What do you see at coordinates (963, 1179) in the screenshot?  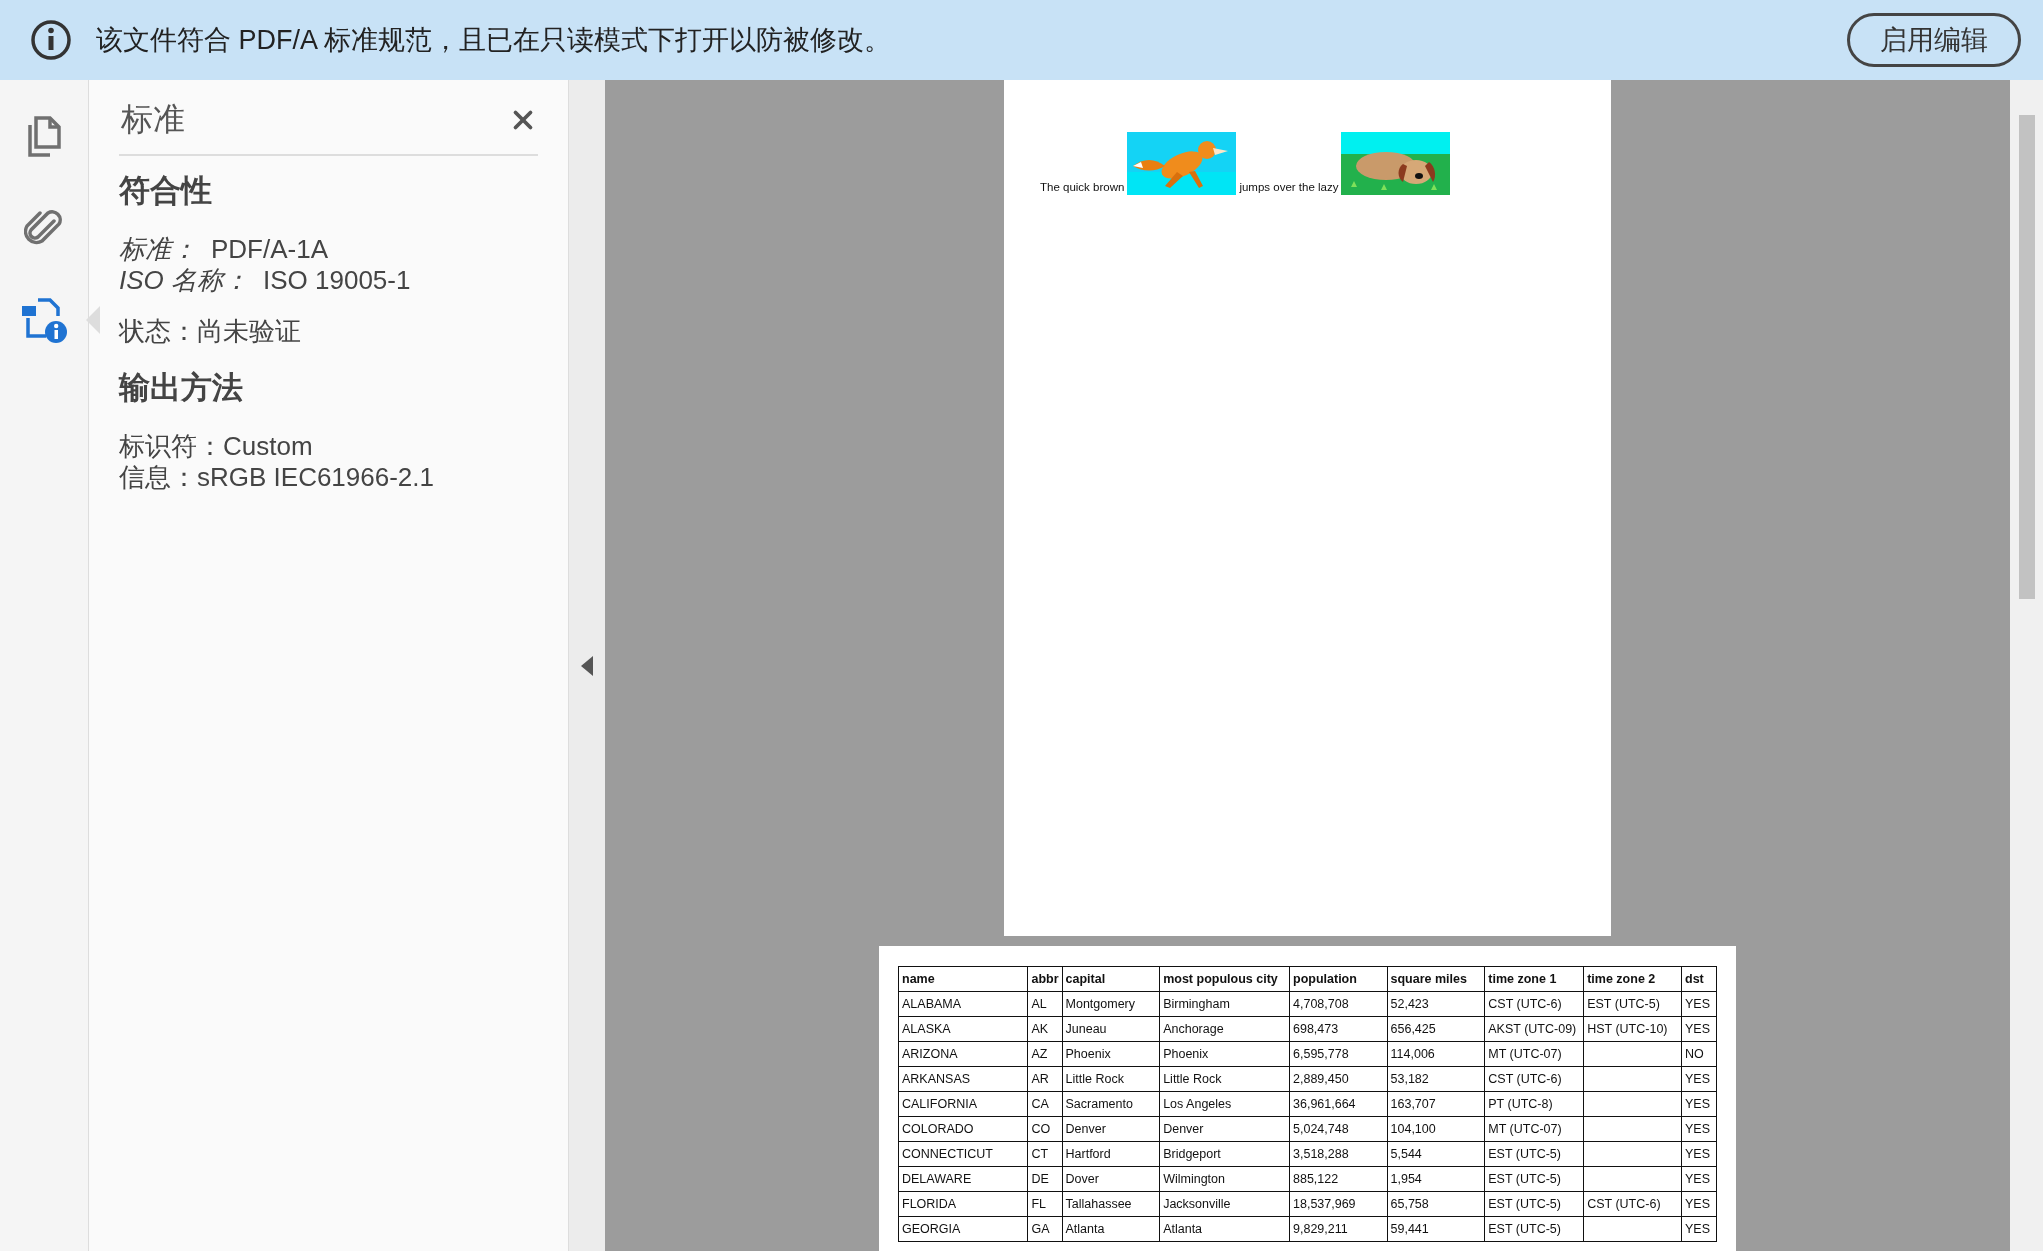 I see `table-cell: DELAWARE` at bounding box center [963, 1179].